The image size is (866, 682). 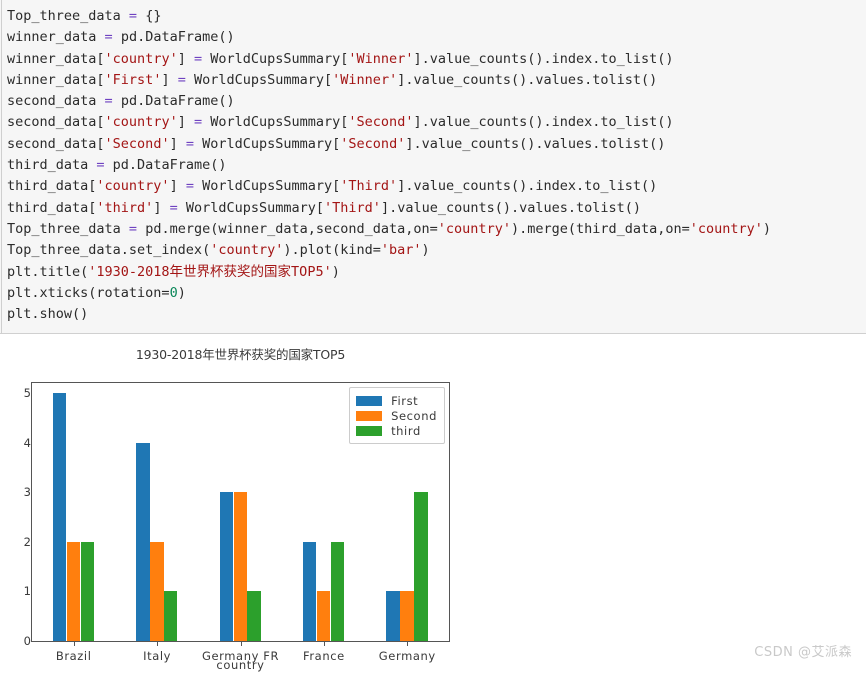 I want to click on y-tick-label: 5, so click(x=27, y=392).